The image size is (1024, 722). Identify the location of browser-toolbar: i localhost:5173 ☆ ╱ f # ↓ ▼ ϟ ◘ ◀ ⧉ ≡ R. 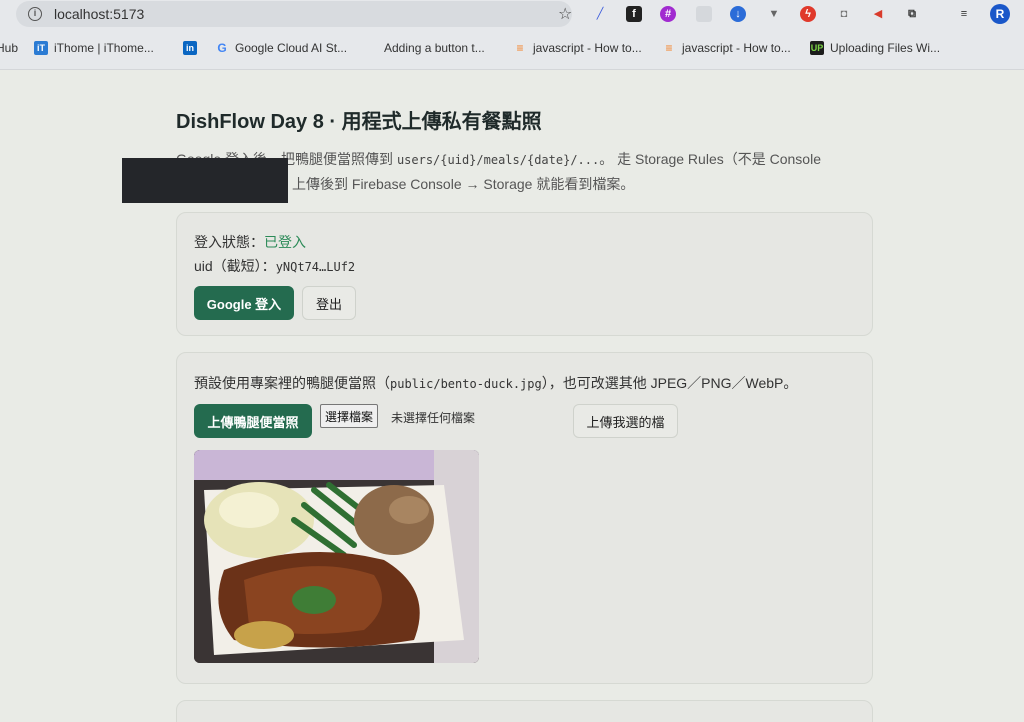
(512, 15).